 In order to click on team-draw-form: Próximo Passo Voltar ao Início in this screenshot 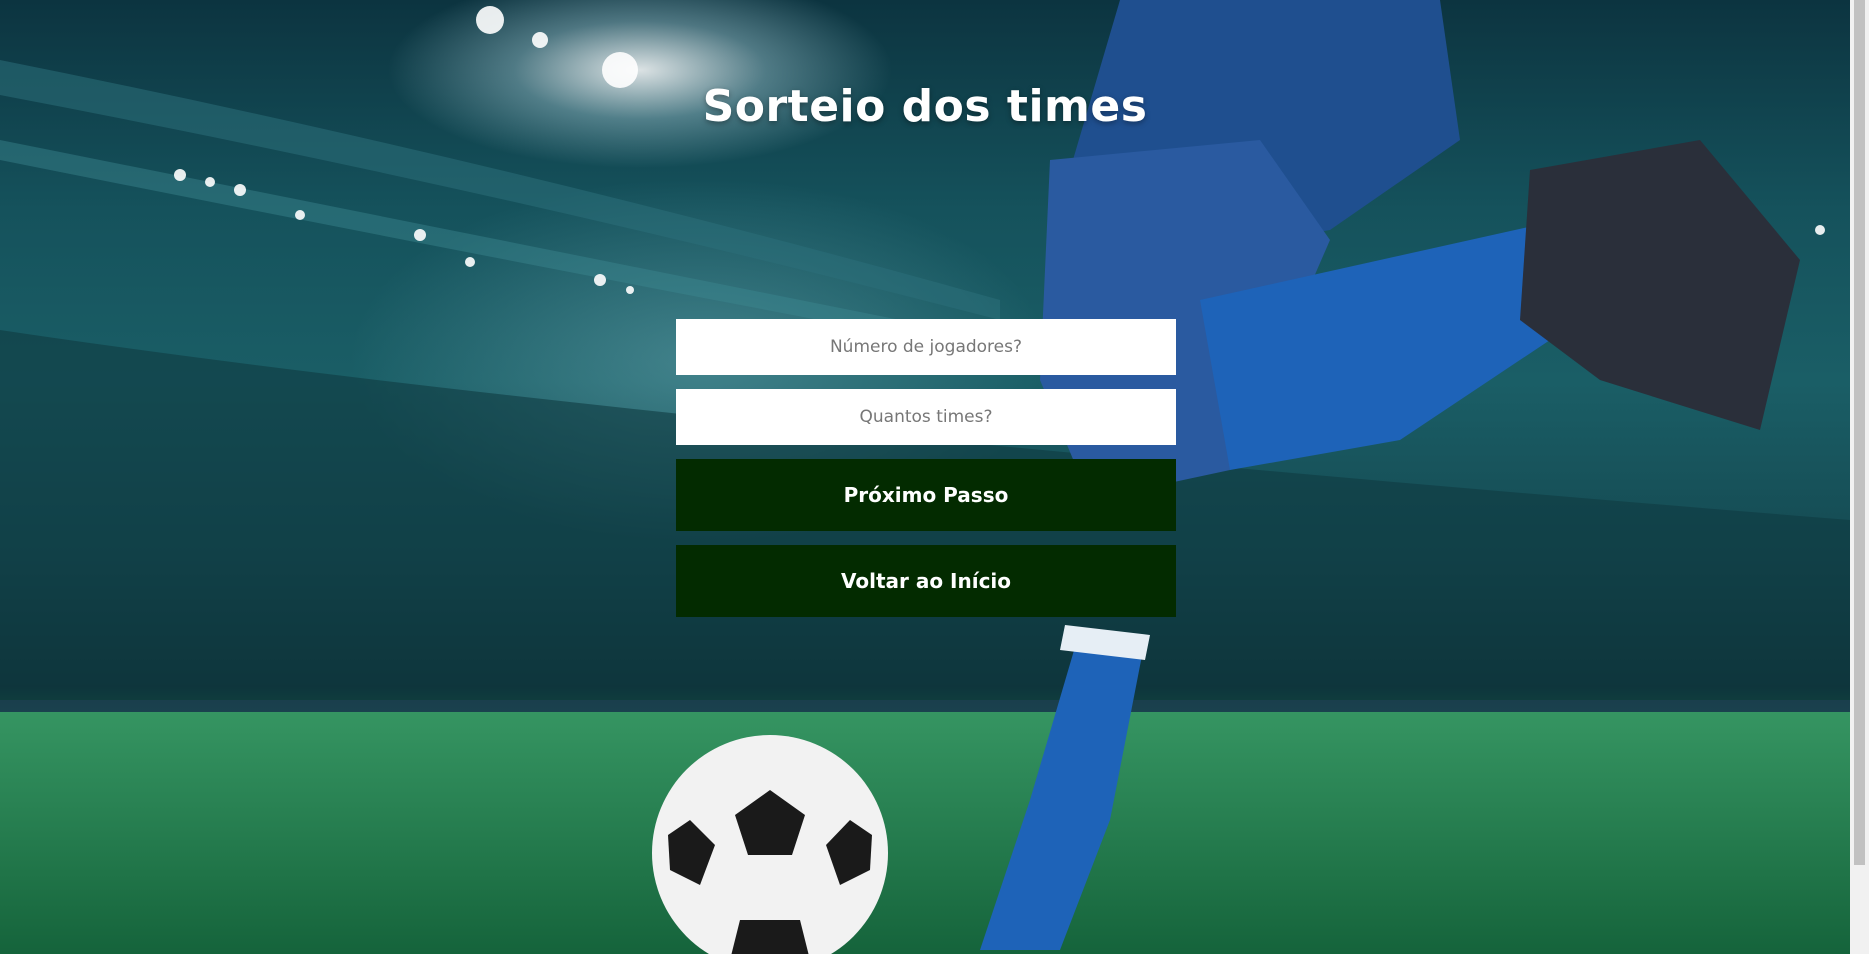, I will do `click(926, 475)`.